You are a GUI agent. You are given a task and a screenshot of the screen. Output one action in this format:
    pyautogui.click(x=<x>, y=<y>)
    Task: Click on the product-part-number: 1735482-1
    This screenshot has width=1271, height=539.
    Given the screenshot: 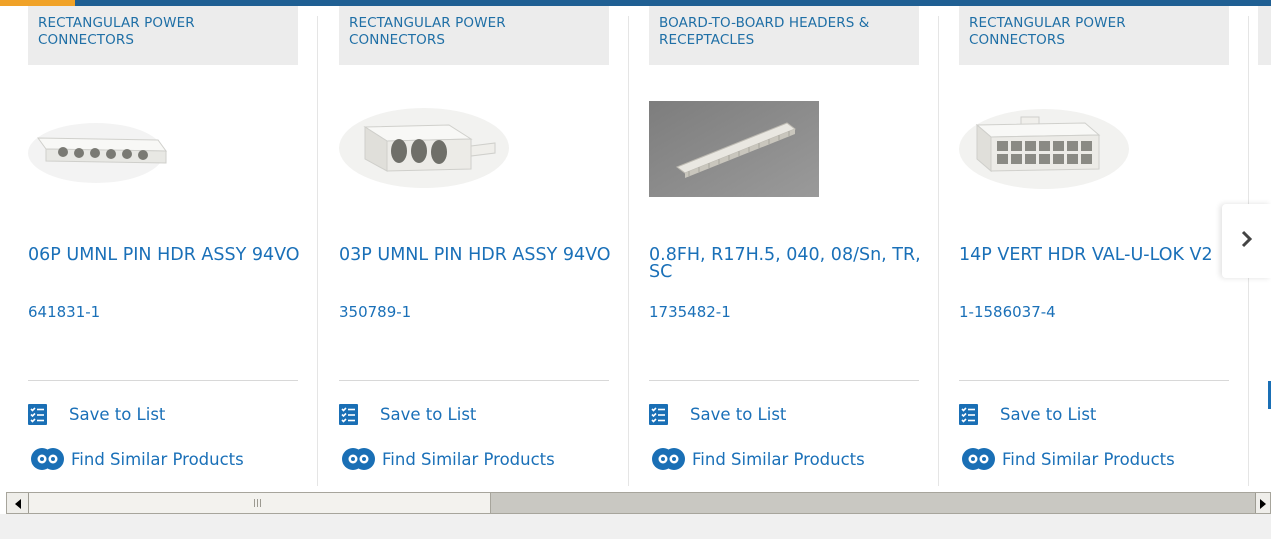 What is the action you would take?
    pyautogui.click(x=690, y=312)
    